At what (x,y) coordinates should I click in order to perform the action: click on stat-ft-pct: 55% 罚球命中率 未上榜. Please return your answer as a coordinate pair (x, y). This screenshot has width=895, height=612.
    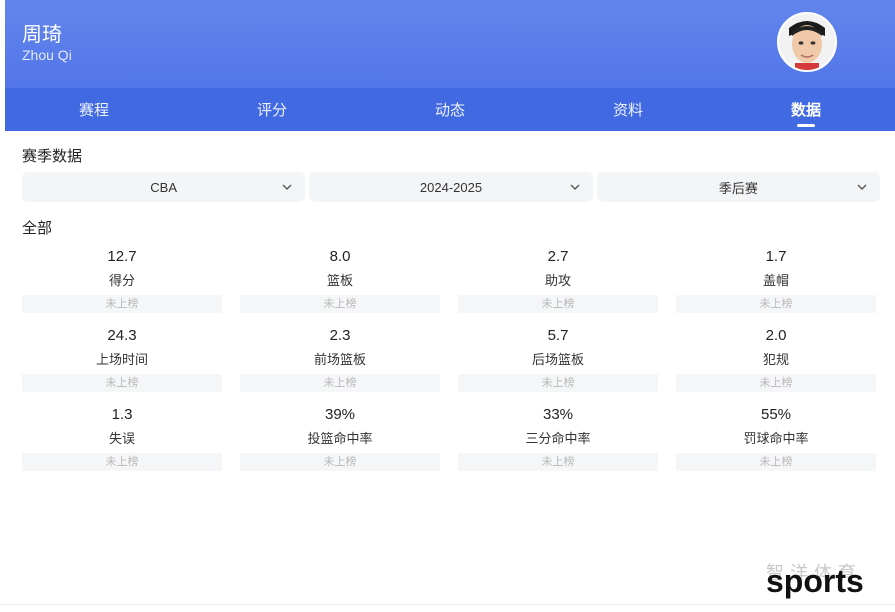
    Looking at the image, I should click on (776, 443).